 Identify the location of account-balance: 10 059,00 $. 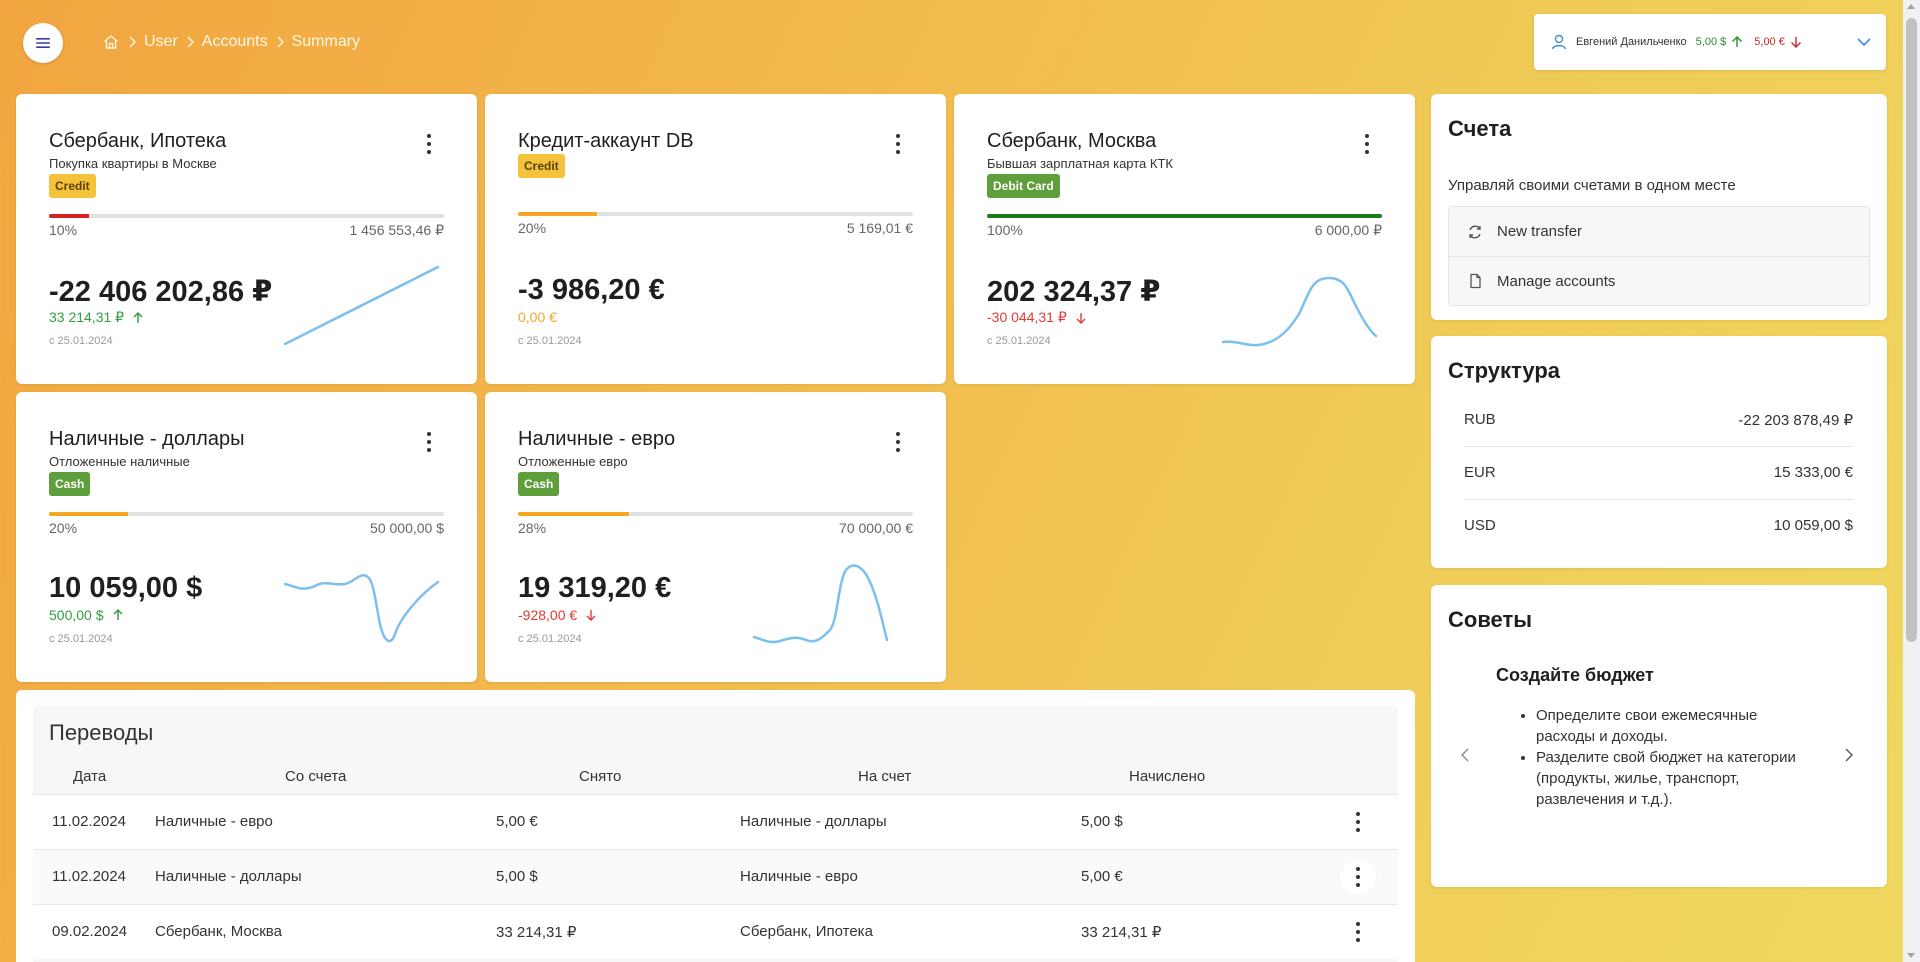
(126, 588).